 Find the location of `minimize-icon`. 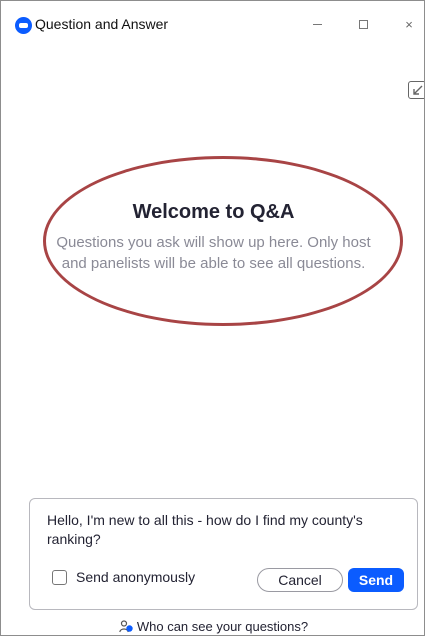

minimize-icon is located at coordinates (317, 24).